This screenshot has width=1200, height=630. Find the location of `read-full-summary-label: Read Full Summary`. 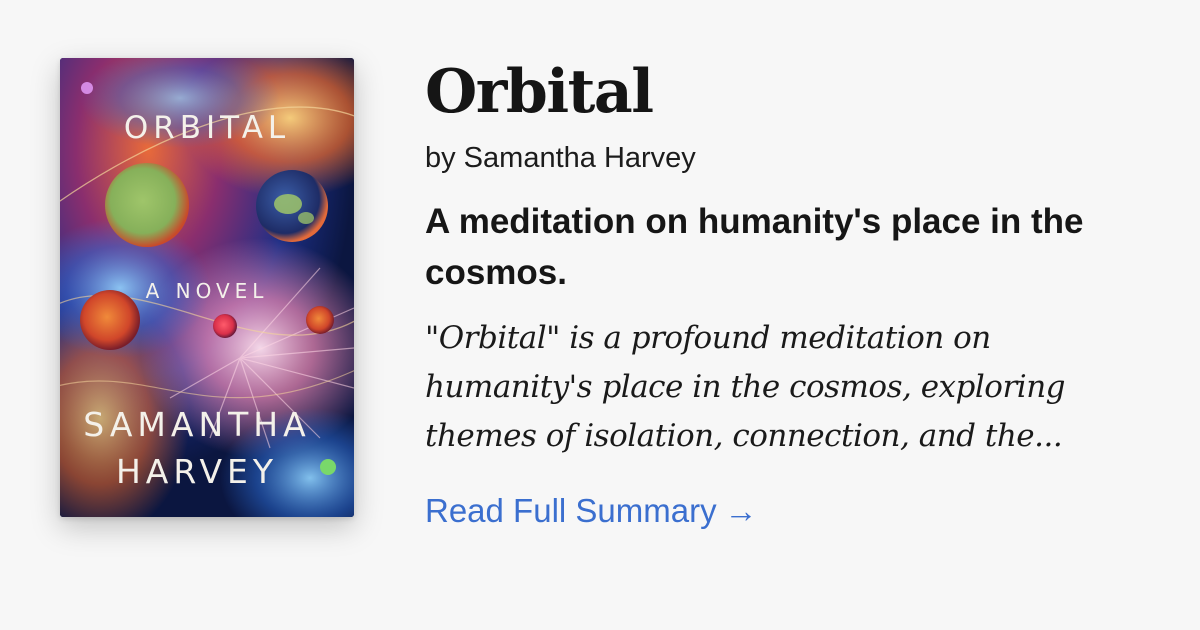

read-full-summary-label: Read Full Summary is located at coordinates (571, 510).